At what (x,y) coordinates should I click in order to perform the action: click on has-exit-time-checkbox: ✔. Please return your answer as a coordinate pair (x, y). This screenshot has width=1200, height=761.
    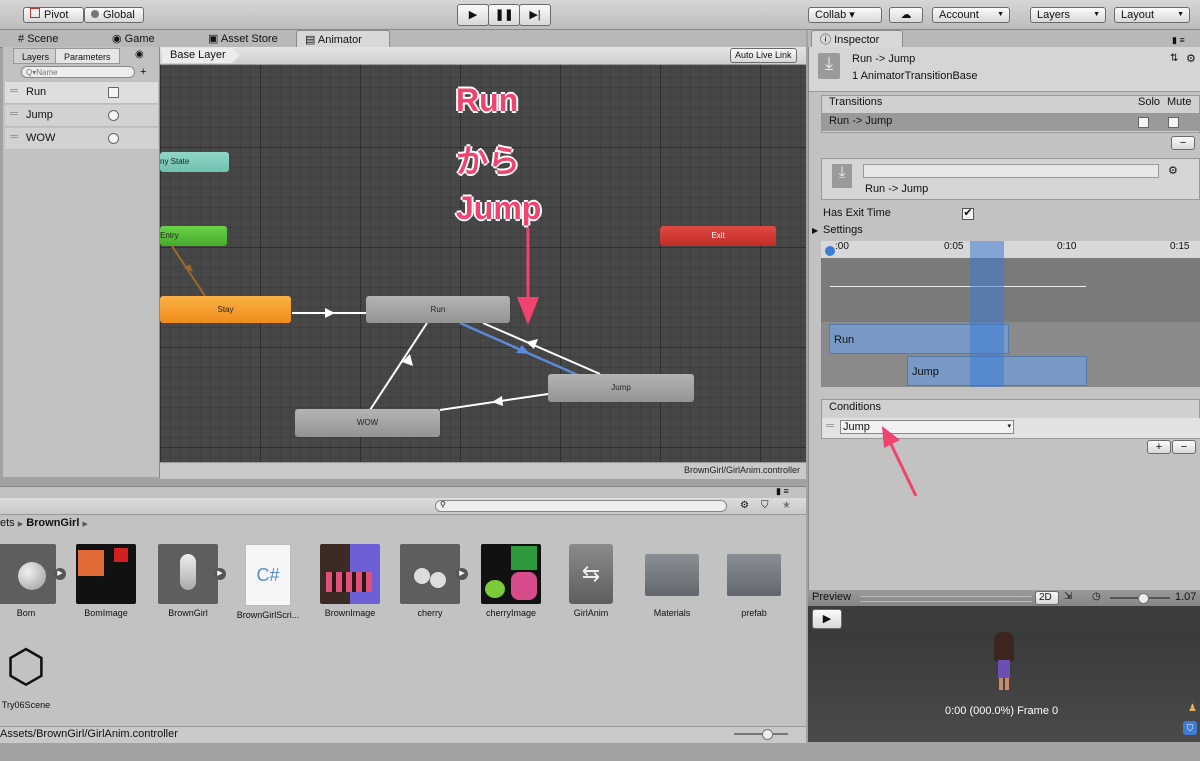
    Looking at the image, I should click on (968, 214).